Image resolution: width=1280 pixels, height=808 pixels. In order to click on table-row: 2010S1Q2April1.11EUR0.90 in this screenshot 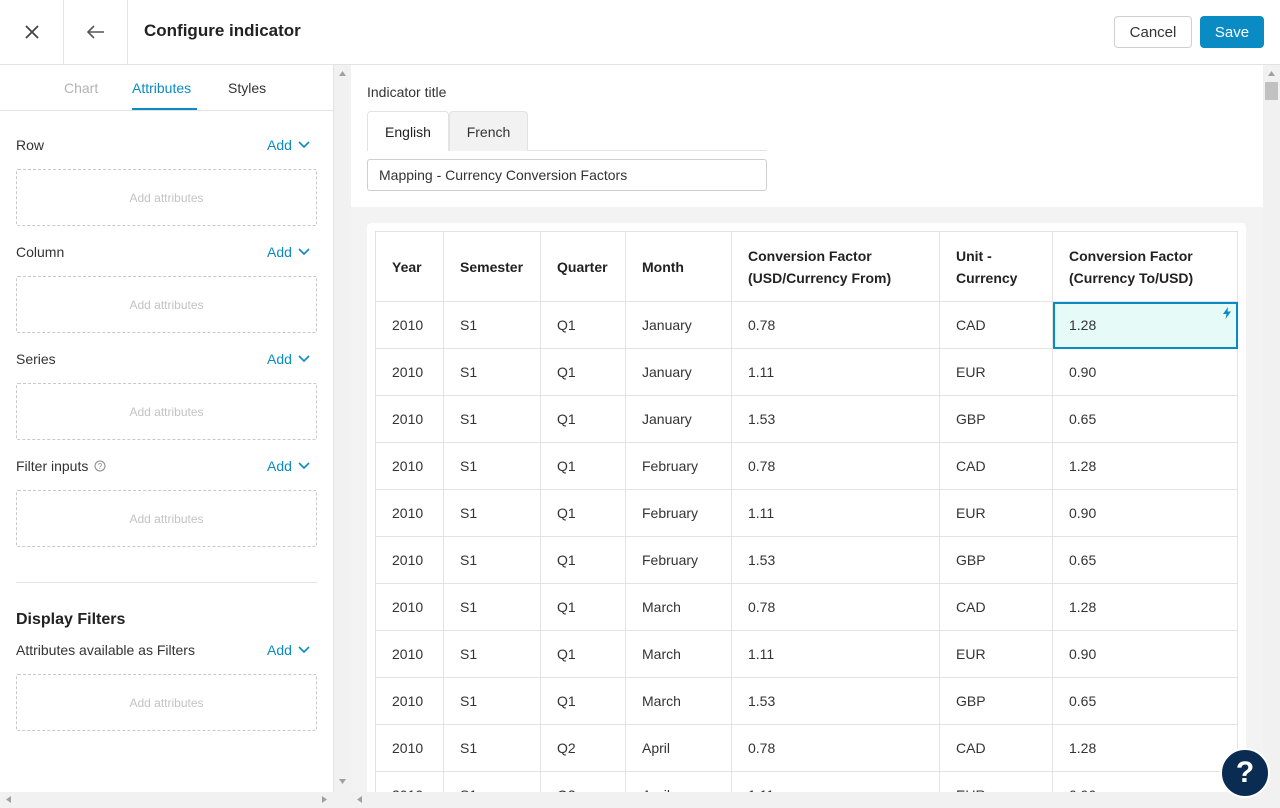, I will do `click(806, 781)`.